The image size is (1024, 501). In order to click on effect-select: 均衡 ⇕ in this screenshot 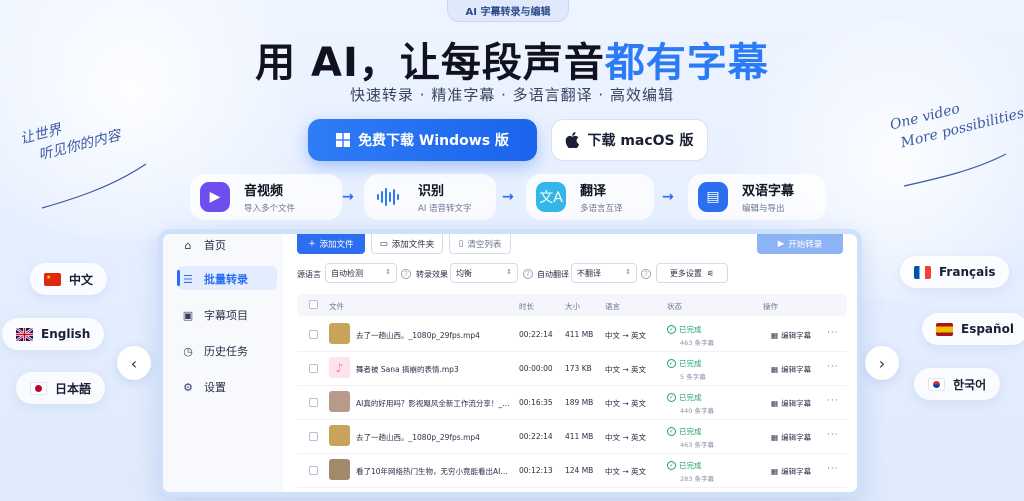, I will do `click(484, 273)`.